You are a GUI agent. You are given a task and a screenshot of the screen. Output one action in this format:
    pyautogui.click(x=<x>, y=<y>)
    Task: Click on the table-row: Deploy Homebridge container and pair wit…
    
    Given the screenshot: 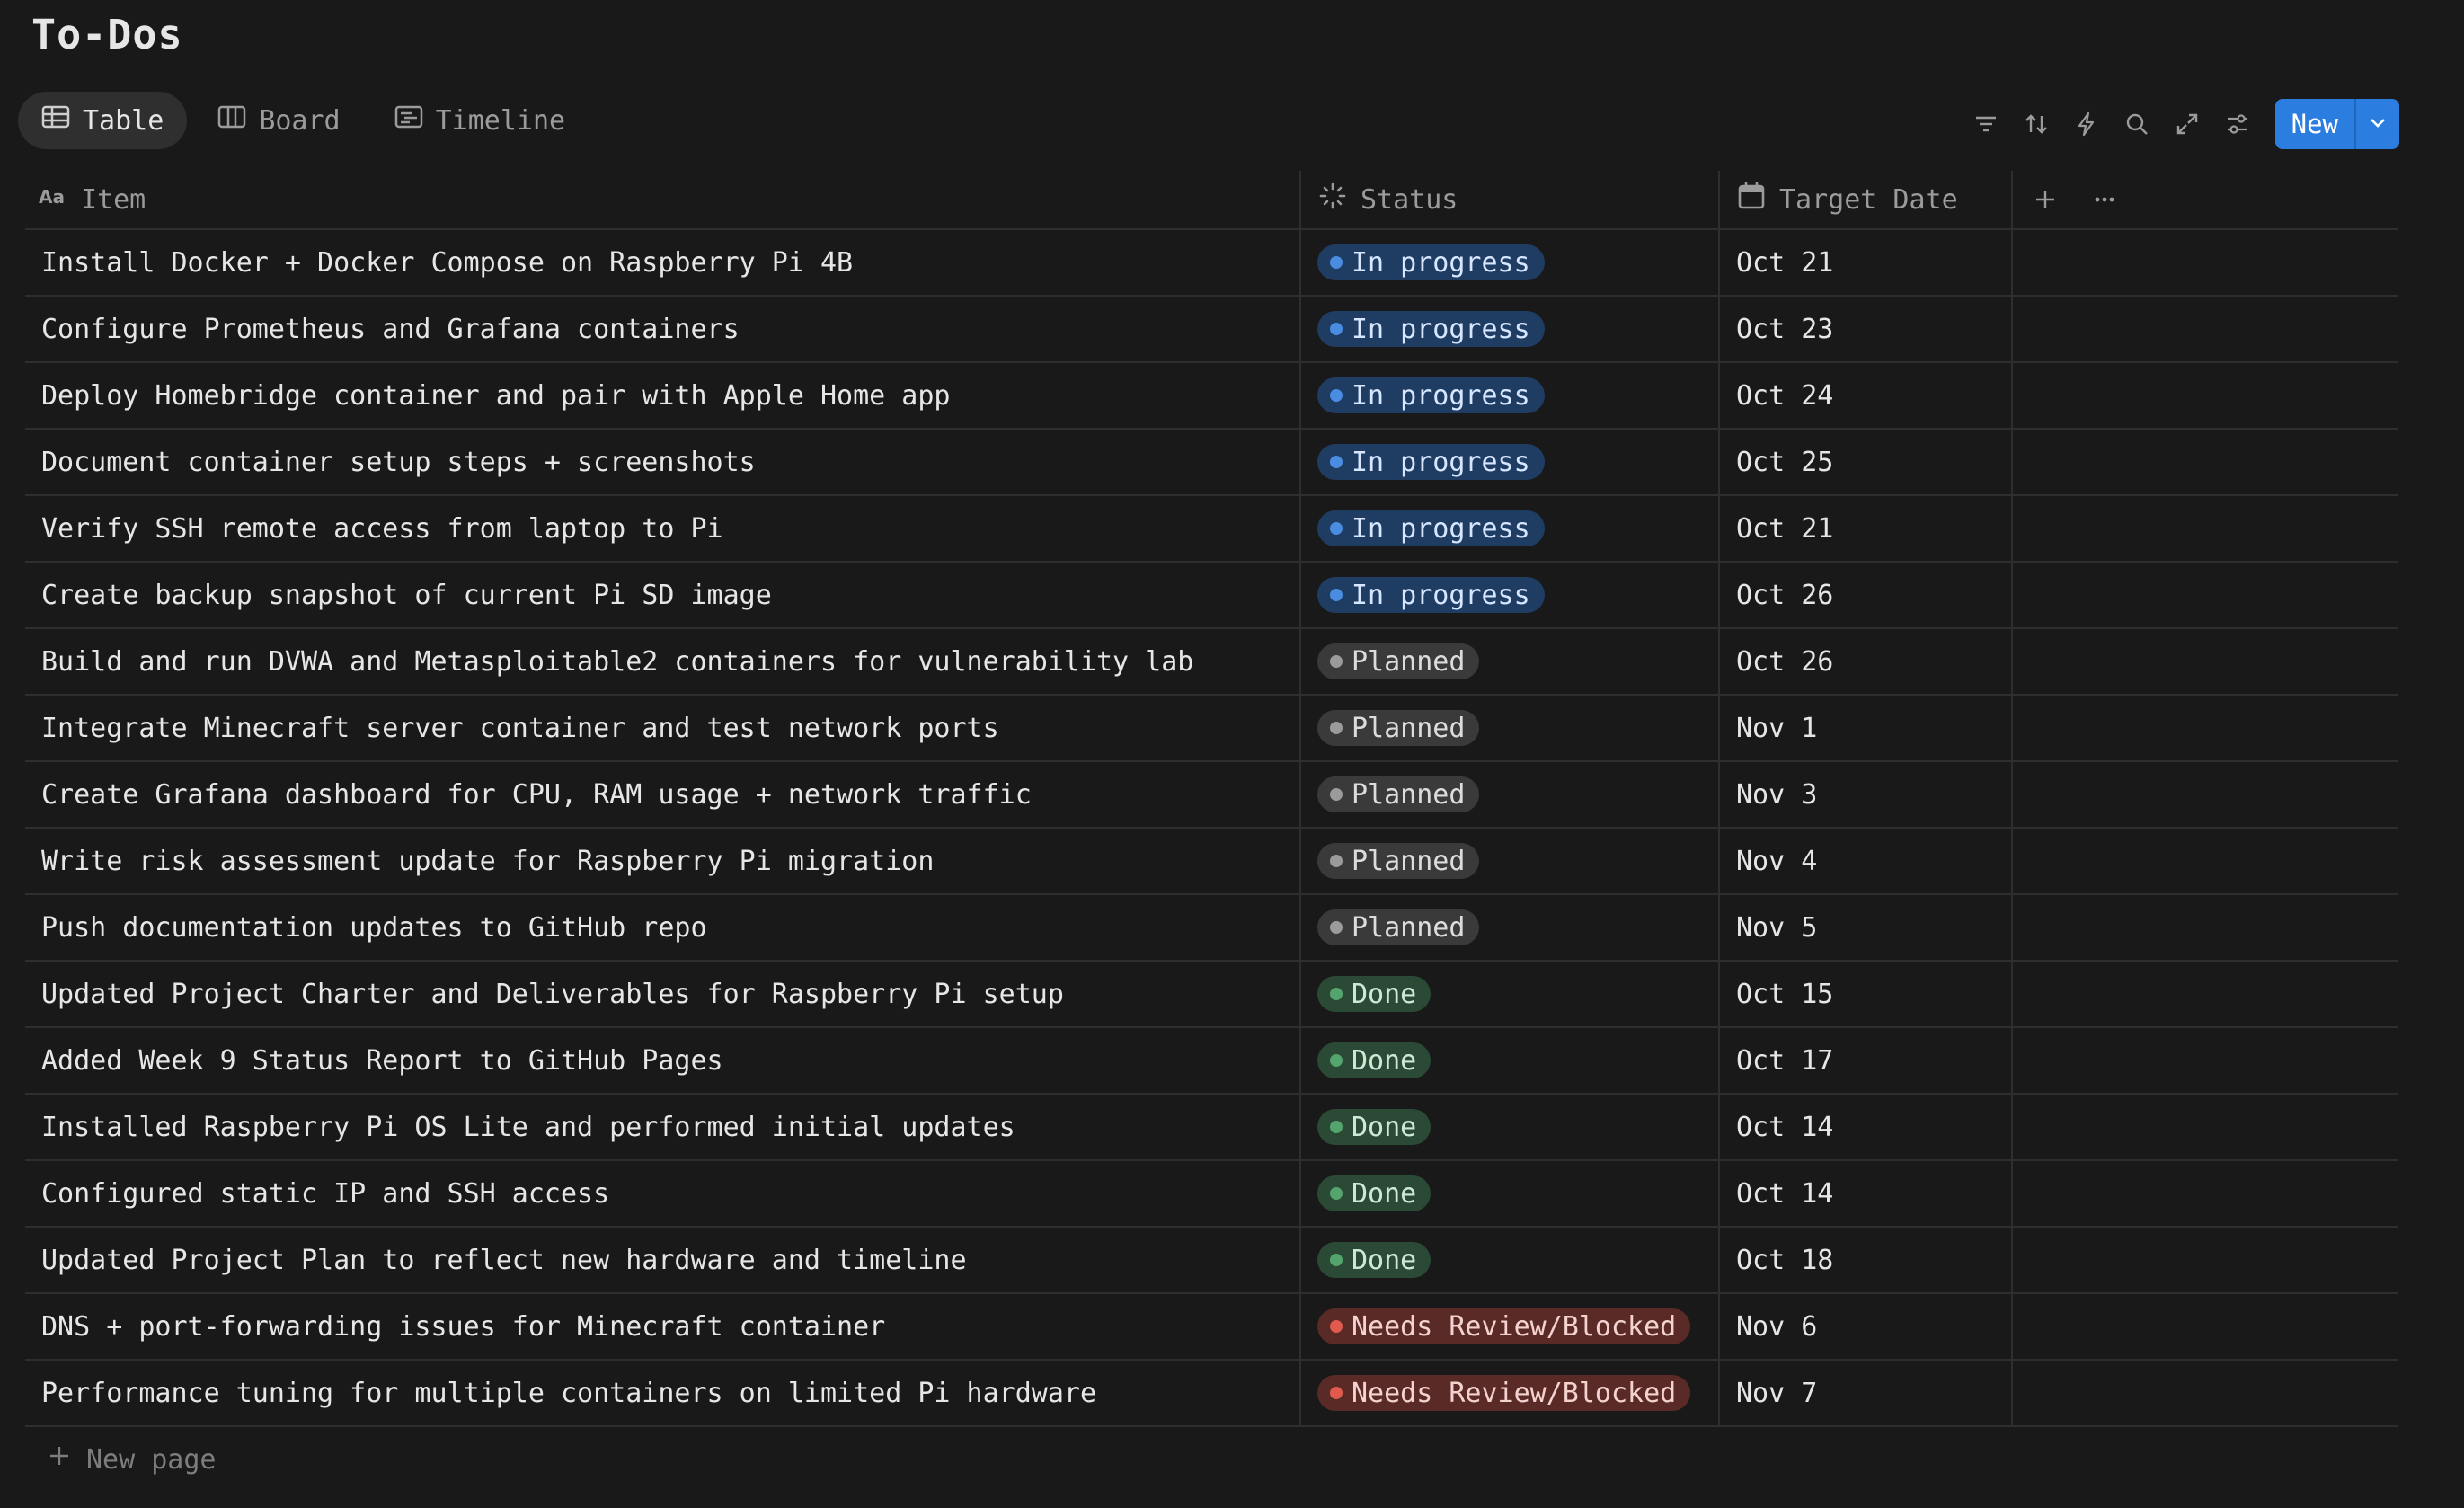 What is the action you would take?
    pyautogui.click(x=1211, y=396)
    